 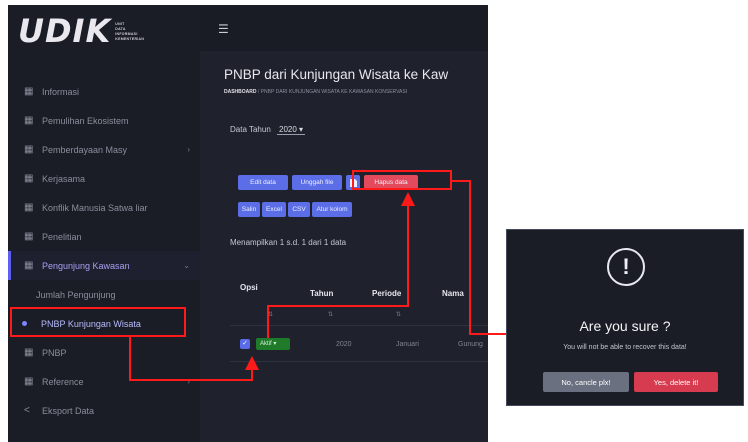 What do you see at coordinates (194, 359) in the screenshot?
I see `arrow-to-checkbox` at bounding box center [194, 359].